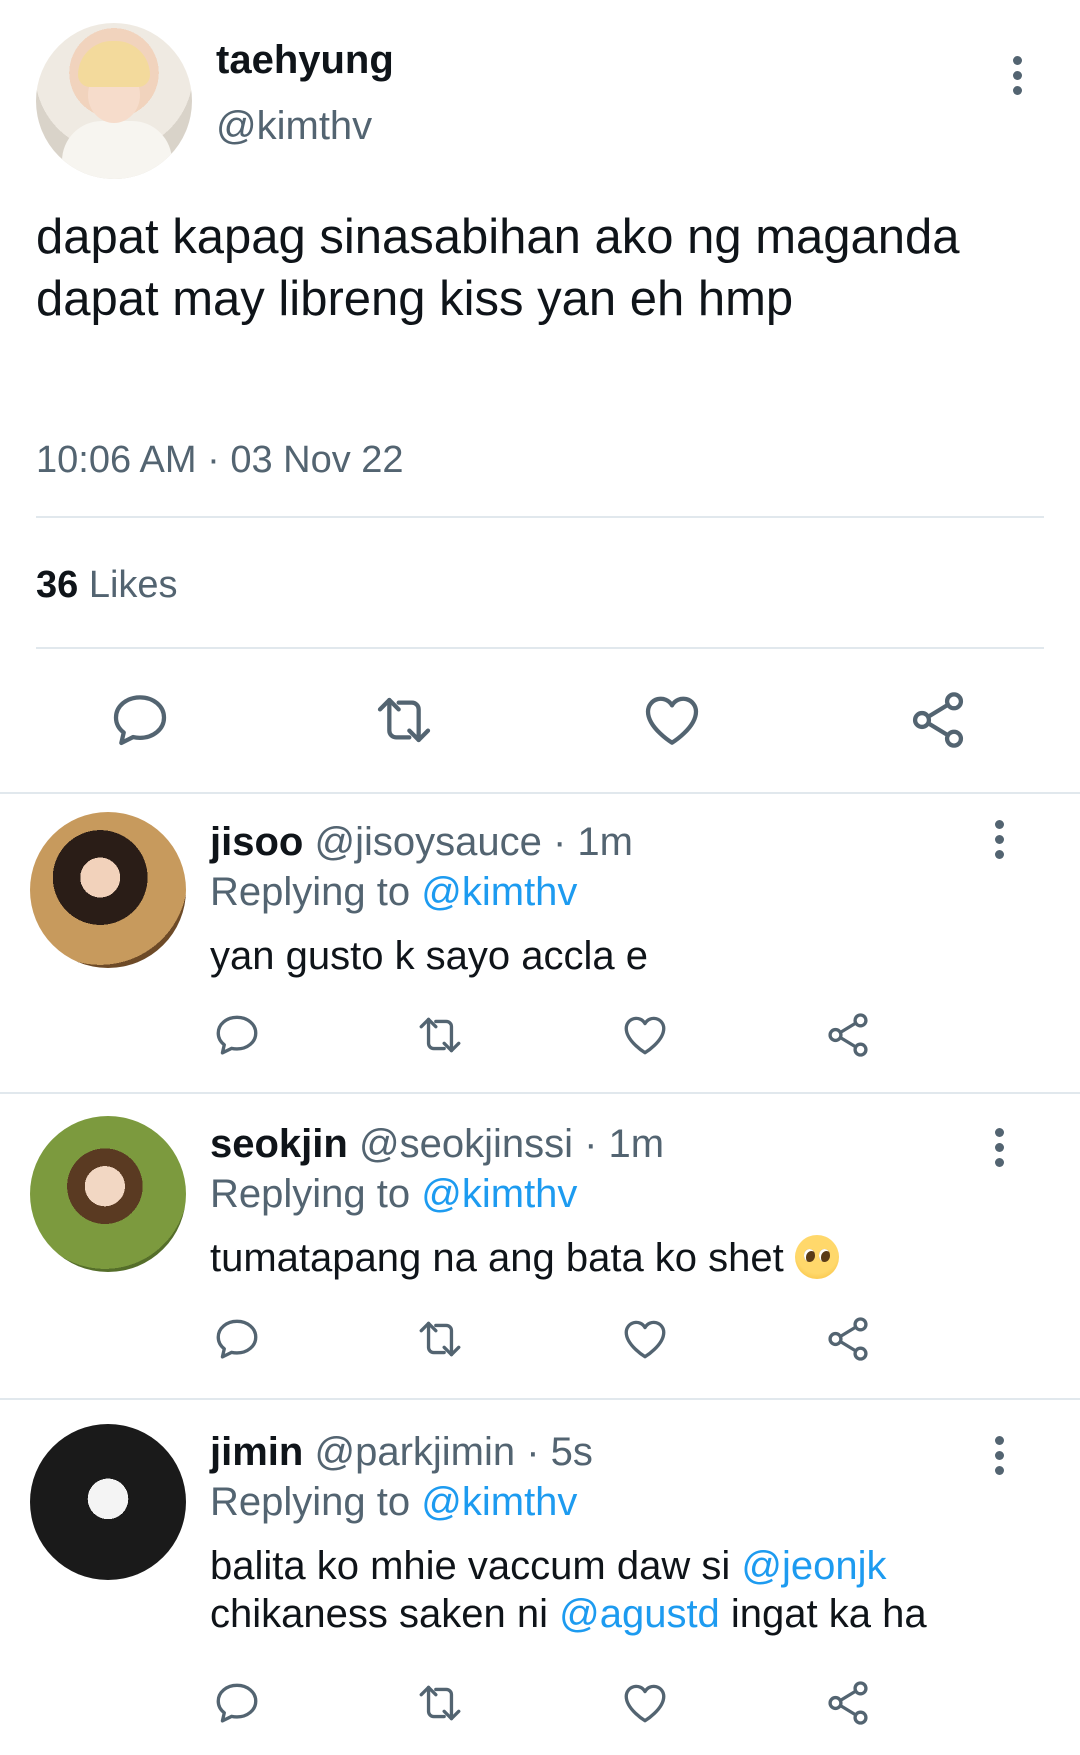 The height and width of the screenshot is (1755, 1080). What do you see at coordinates (828, 1614) in the screenshot?
I see `reply-text-part: ingat ka ha` at bounding box center [828, 1614].